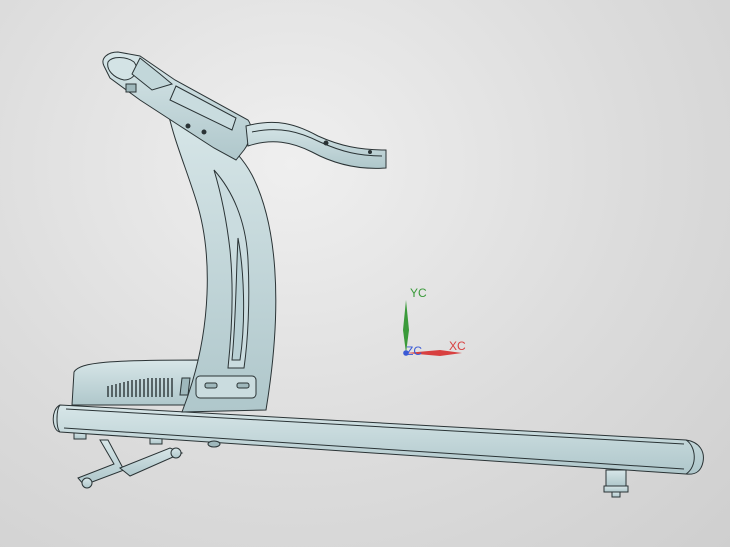 The image size is (730, 547). Describe the element at coordinates (414, 351) in the screenshot. I see `z-axis-label: ZC` at that location.